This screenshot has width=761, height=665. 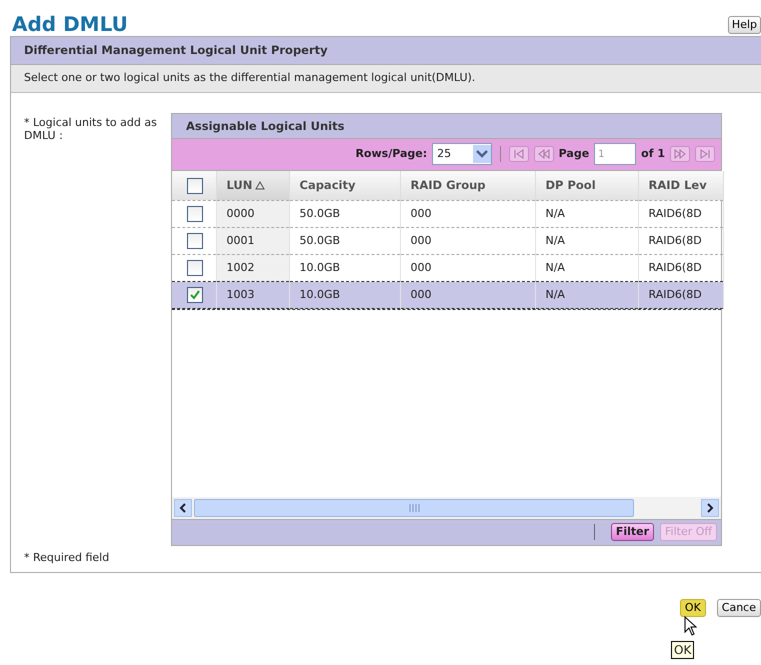 I want to click on filter-button: Filter, so click(x=632, y=532).